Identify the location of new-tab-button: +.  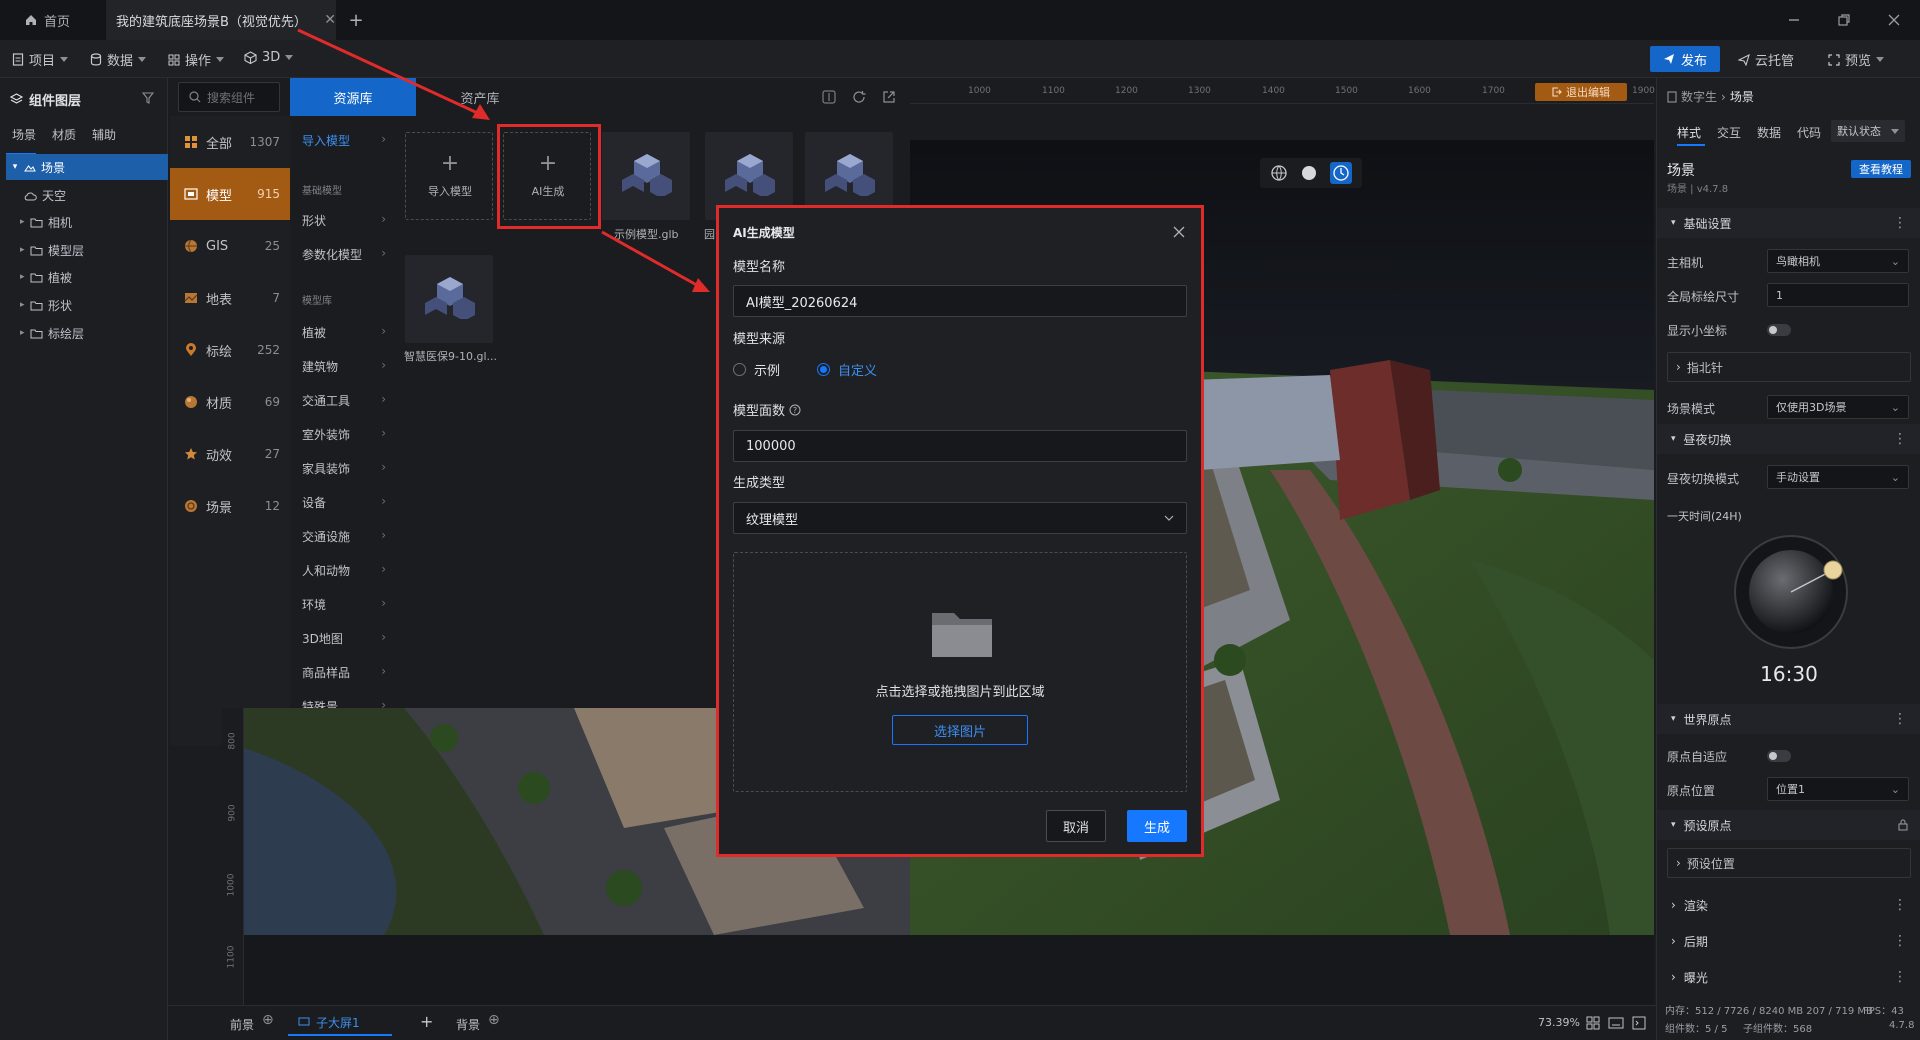
(356, 20).